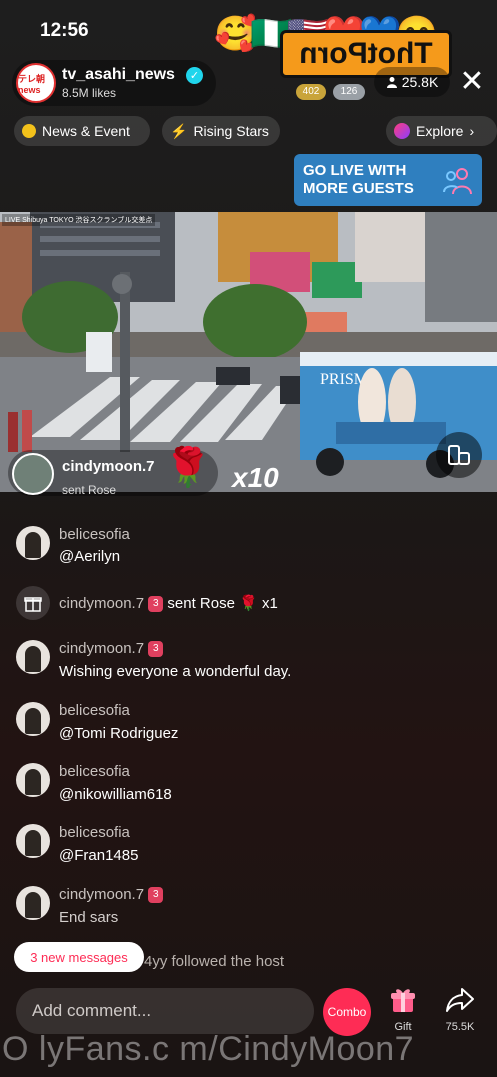  I want to click on tab-explore: Explore ›, so click(441, 131).